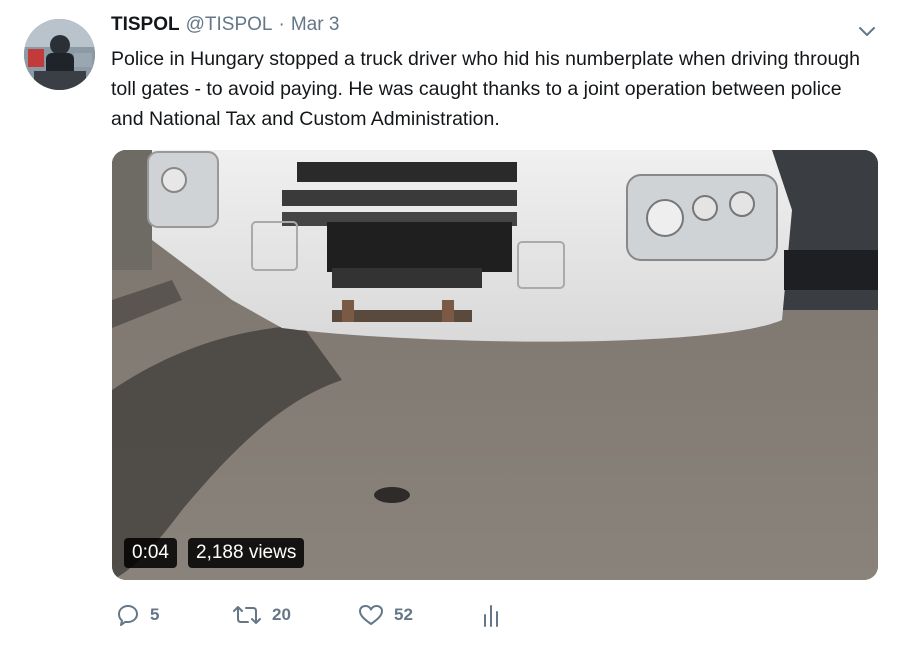 This screenshot has height=645, width=900. Describe the element at coordinates (128, 615) in the screenshot. I see `reply-icon` at that location.